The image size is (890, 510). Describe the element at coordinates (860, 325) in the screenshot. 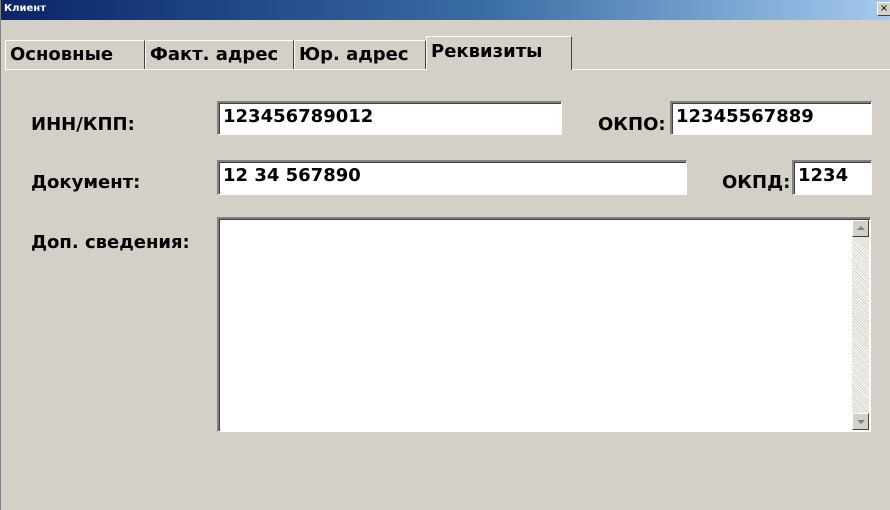

I see `vertical-scrollbar` at that location.